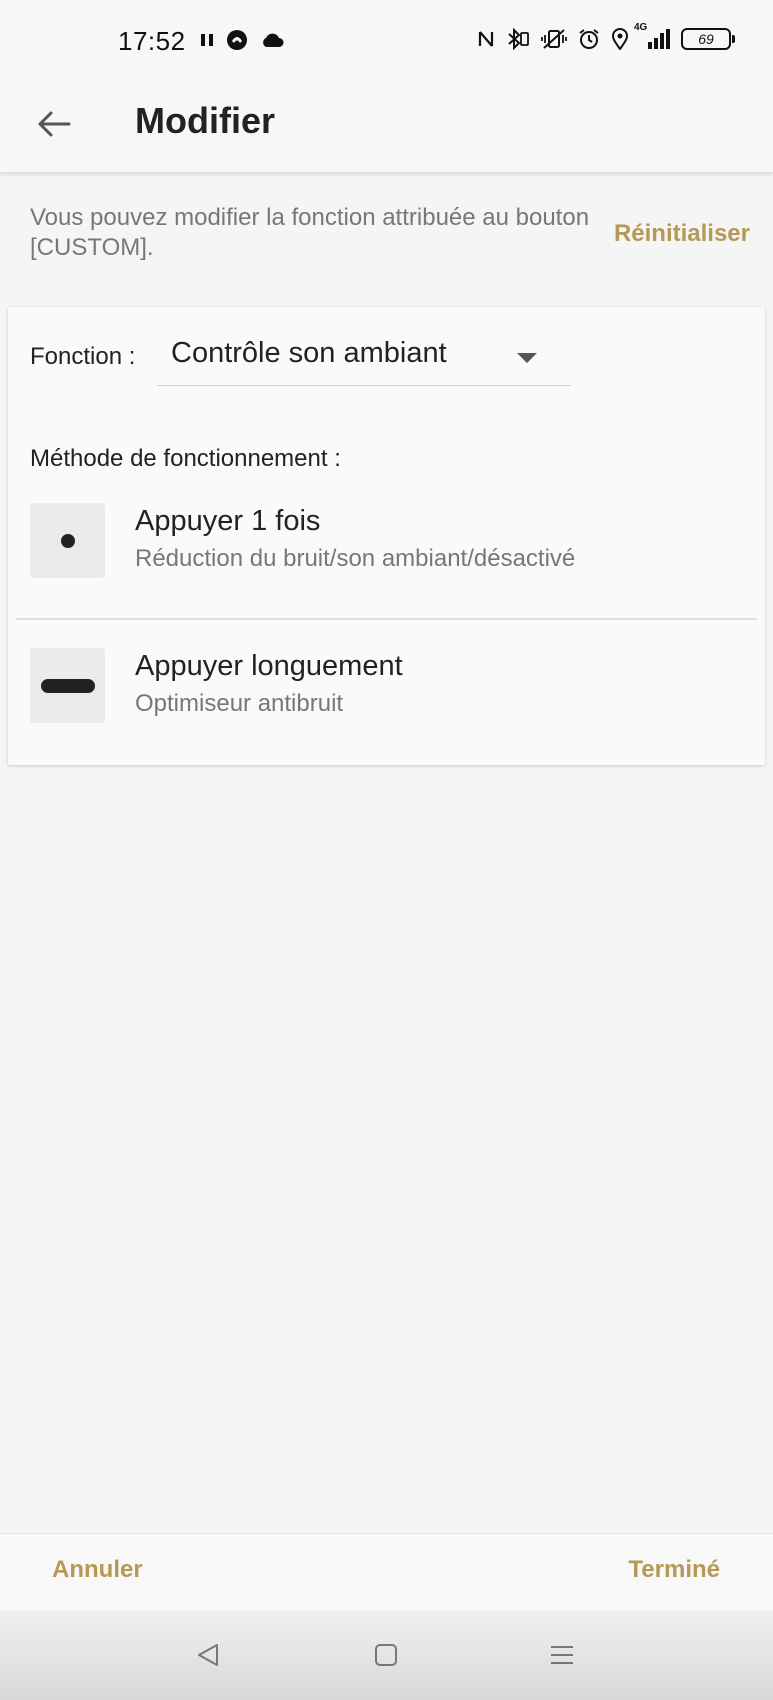 The image size is (773, 1700). I want to click on vibrate-icon, so click(554, 39).